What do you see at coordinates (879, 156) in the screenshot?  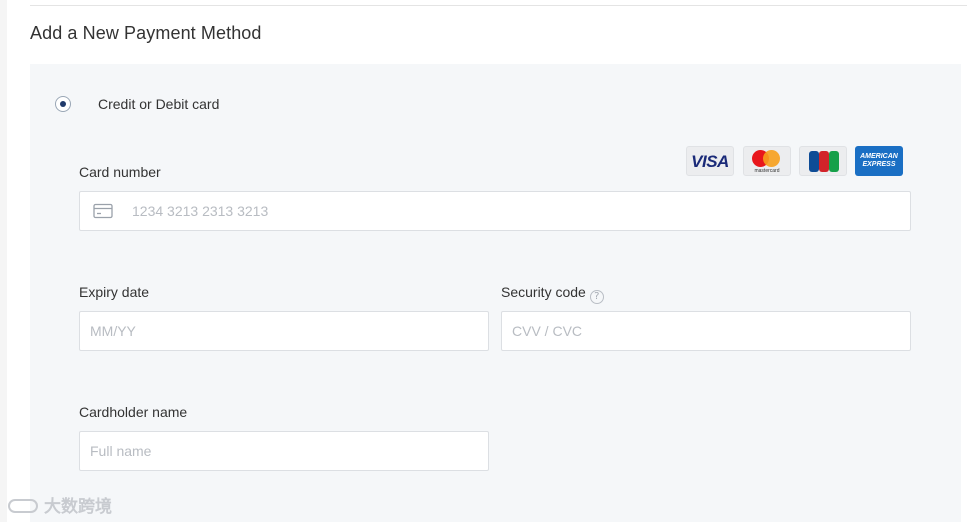 I see `amex-logo-line1: AMERICAN` at bounding box center [879, 156].